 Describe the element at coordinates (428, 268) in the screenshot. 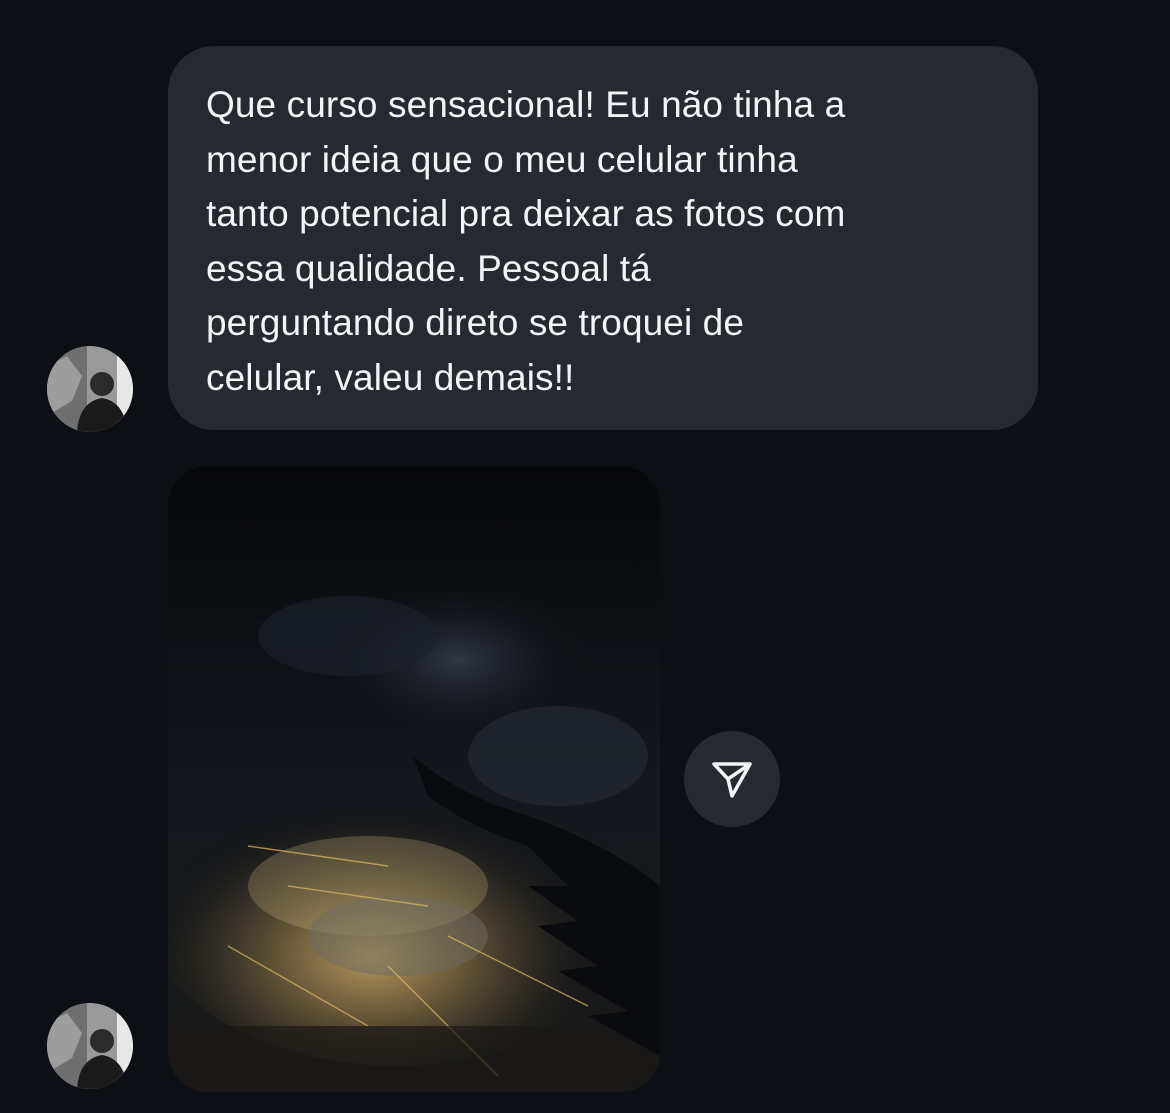

I see `message-line: essa qualidade. Pessoal tá` at that location.